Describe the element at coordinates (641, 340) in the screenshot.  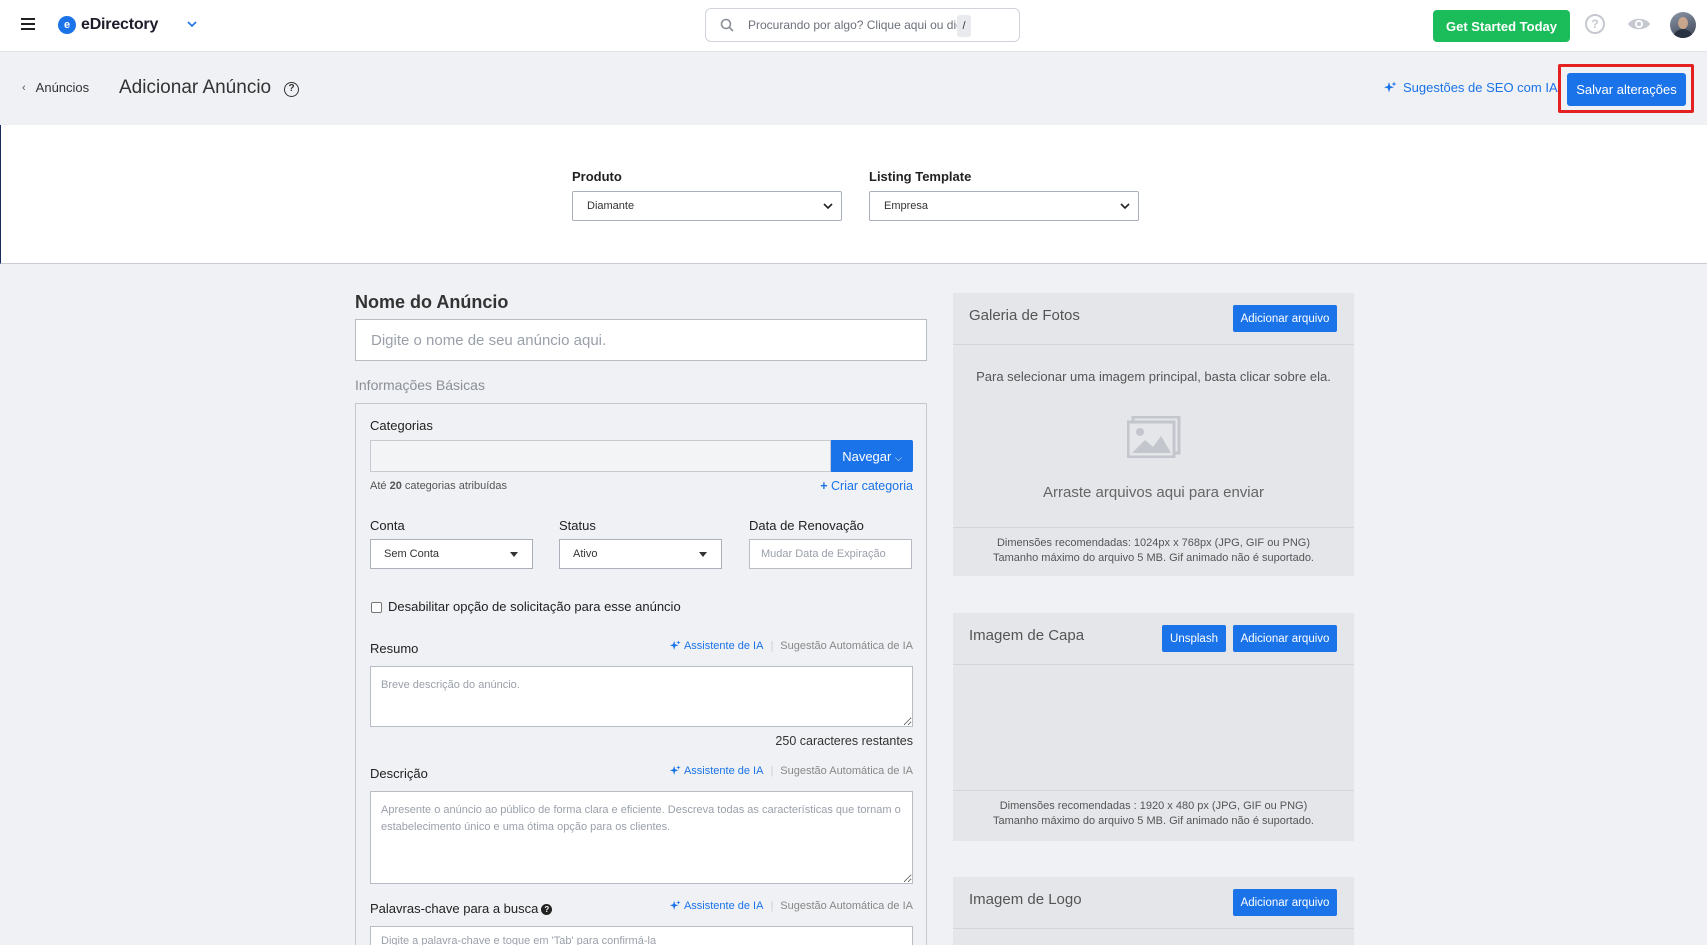
I see `listing-name-input` at that location.